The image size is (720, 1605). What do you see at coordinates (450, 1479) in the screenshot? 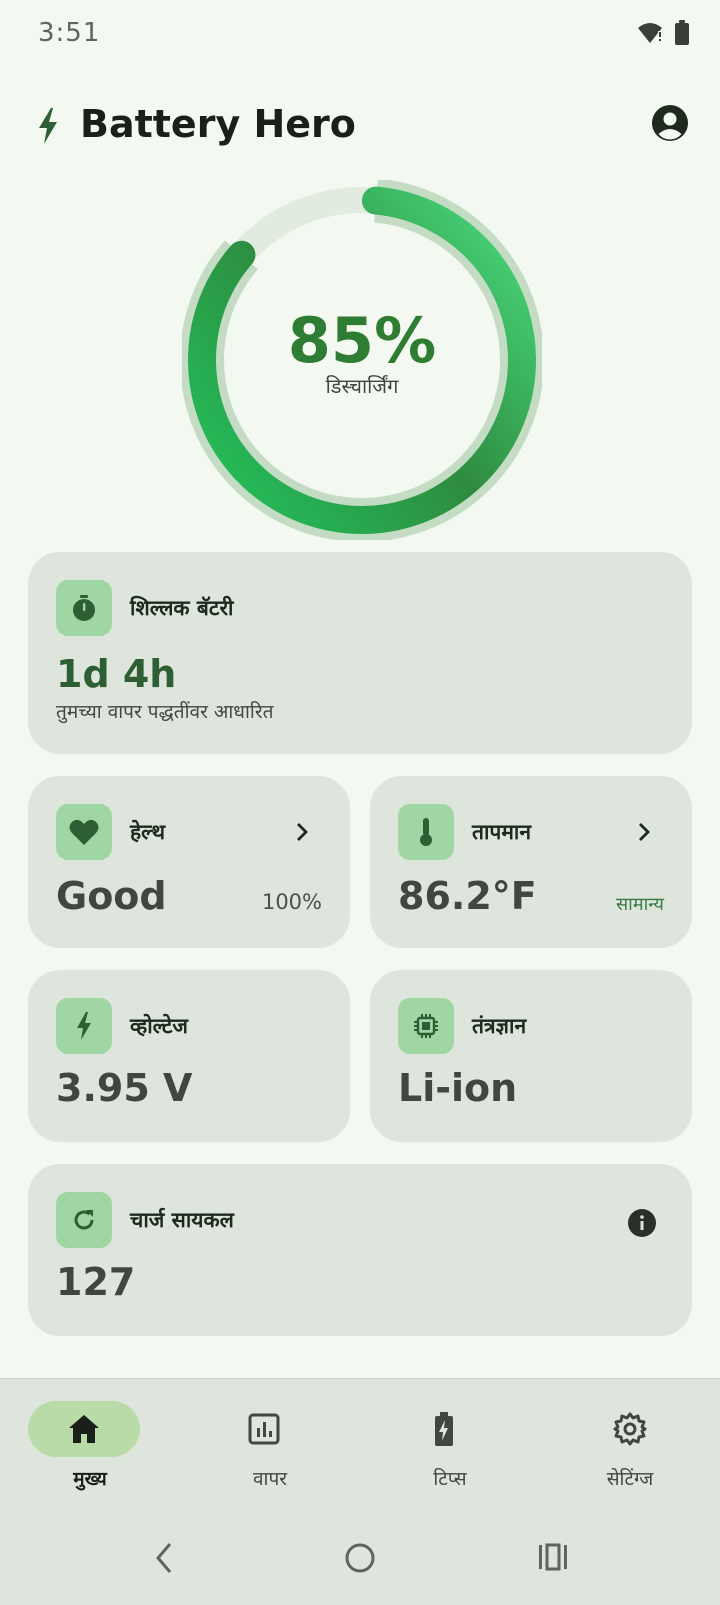
I see `nav-label-tips: टिप्स` at bounding box center [450, 1479].